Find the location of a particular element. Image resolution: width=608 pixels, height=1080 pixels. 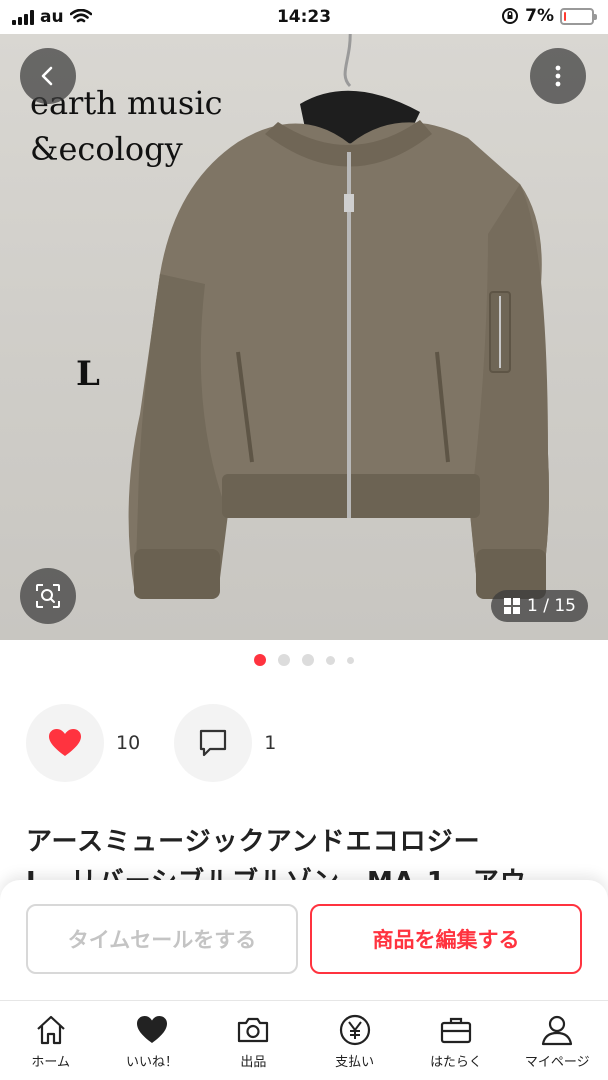

tab-bar: ホーム いいね！ 出品 支払い はたらく マイページ is located at coordinates (304, 1040).